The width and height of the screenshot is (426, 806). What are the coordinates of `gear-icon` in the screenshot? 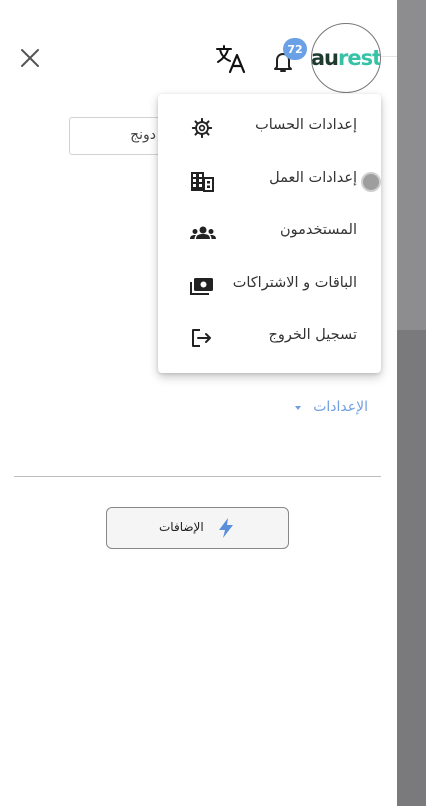 It's located at (202, 128).